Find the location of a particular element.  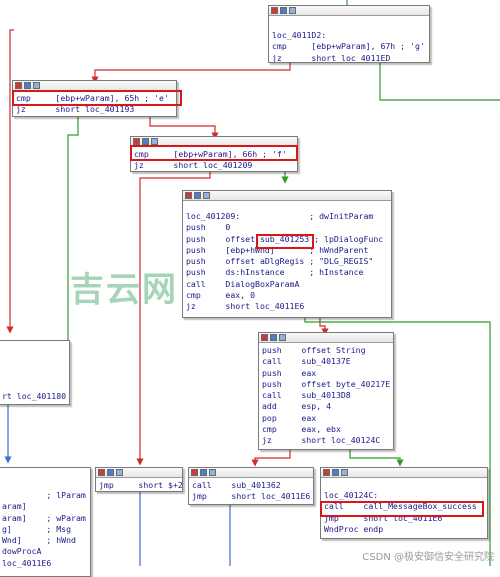

asm-line: push offset byte_40217E is located at coordinates (326, 384).